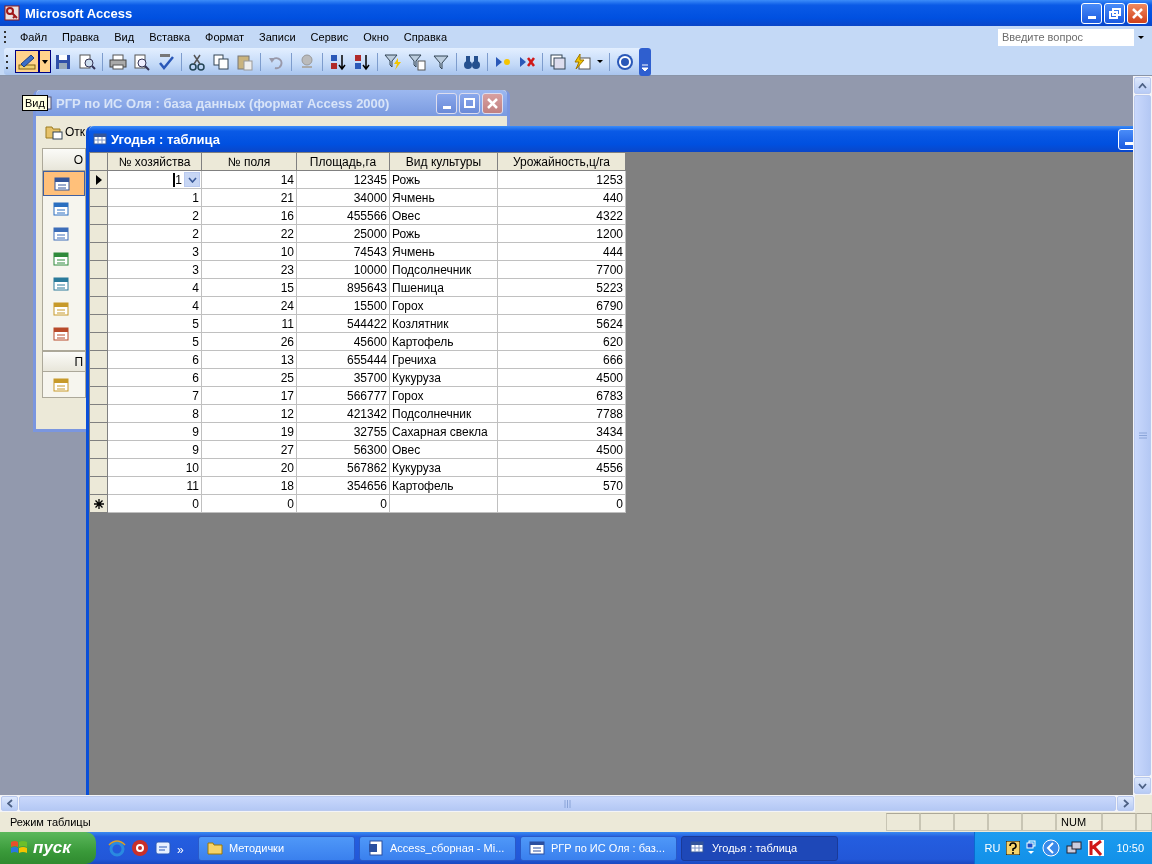 The width and height of the screenshot is (1152, 864). What do you see at coordinates (19, 848) in the screenshot?
I see `windows-flag-icon` at bounding box center [19, 848].